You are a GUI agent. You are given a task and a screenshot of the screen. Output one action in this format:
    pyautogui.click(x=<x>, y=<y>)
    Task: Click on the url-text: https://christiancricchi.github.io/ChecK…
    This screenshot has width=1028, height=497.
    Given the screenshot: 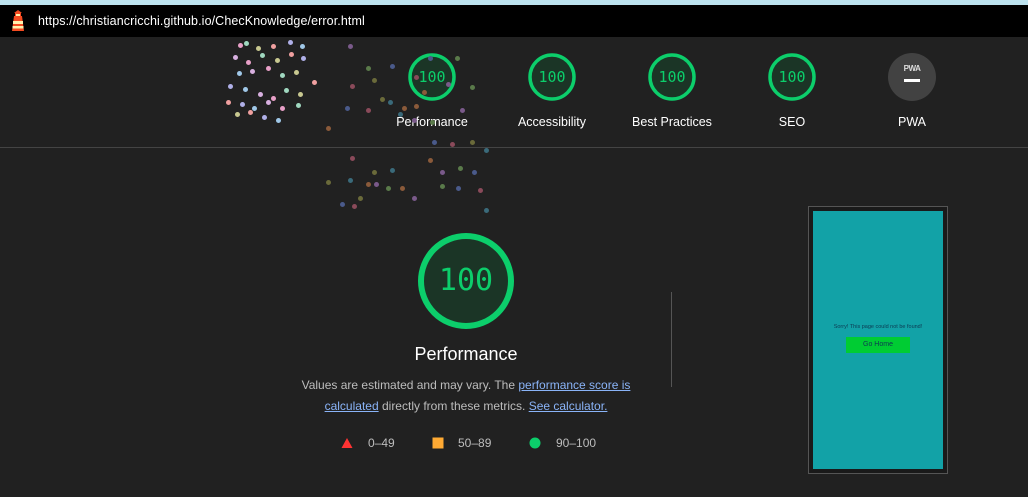 What is the action you would take?
    pyautogui.click(x=201, y=21)
    